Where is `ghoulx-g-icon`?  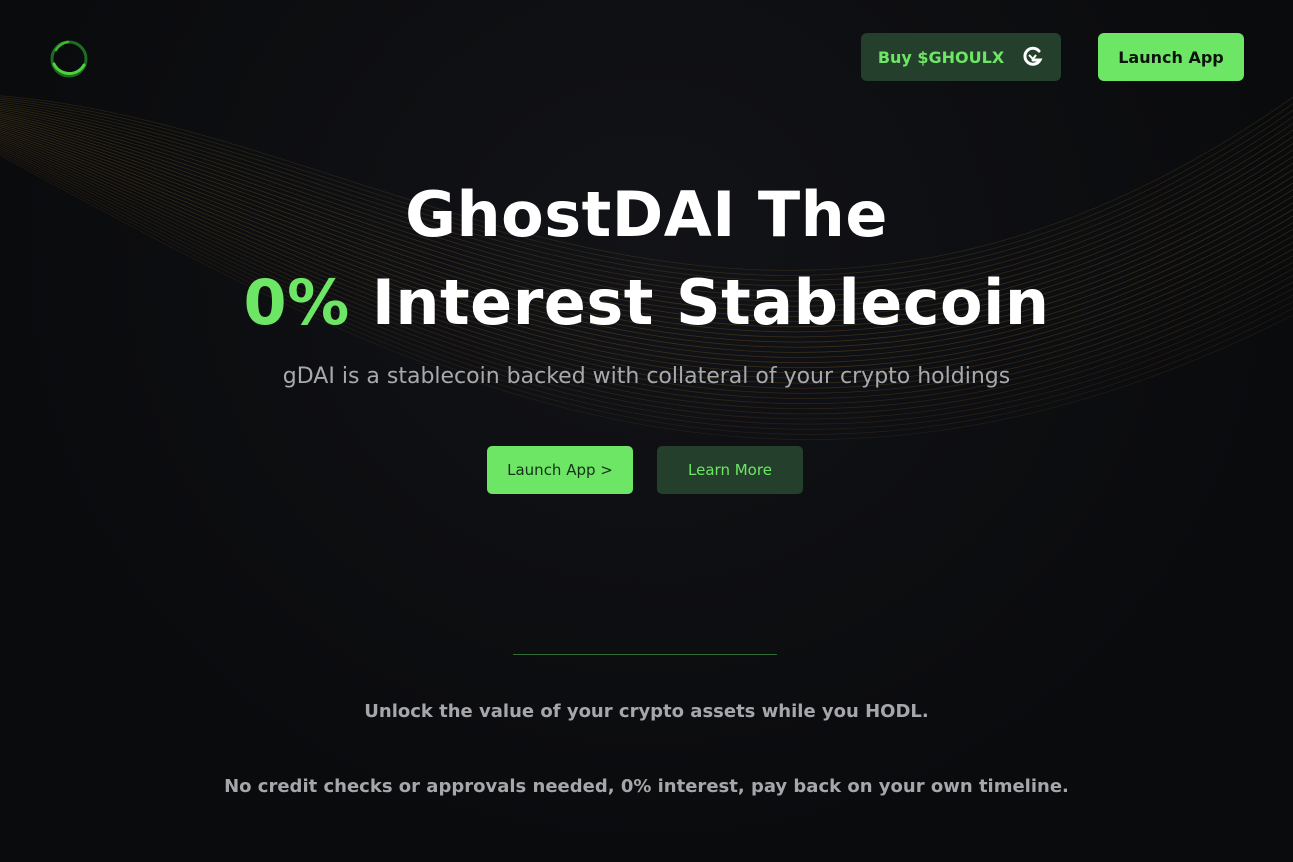
ghoulx-g-icon is located at coordinates (1033, 56).